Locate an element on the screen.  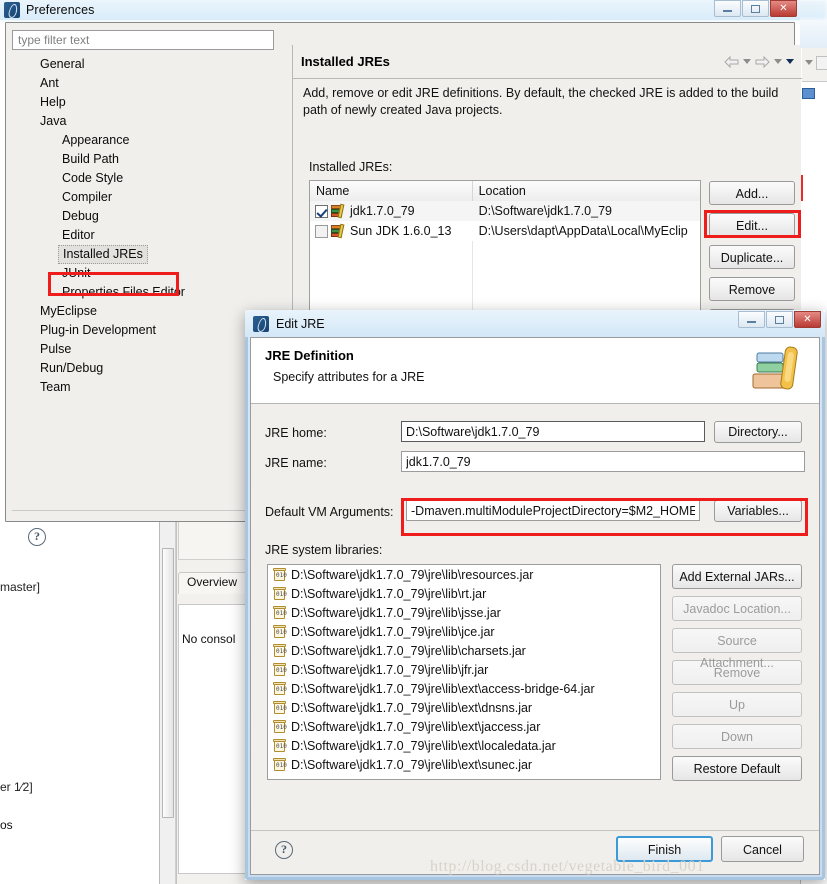
finish-button: Finish is located at coordinates (664, 849).